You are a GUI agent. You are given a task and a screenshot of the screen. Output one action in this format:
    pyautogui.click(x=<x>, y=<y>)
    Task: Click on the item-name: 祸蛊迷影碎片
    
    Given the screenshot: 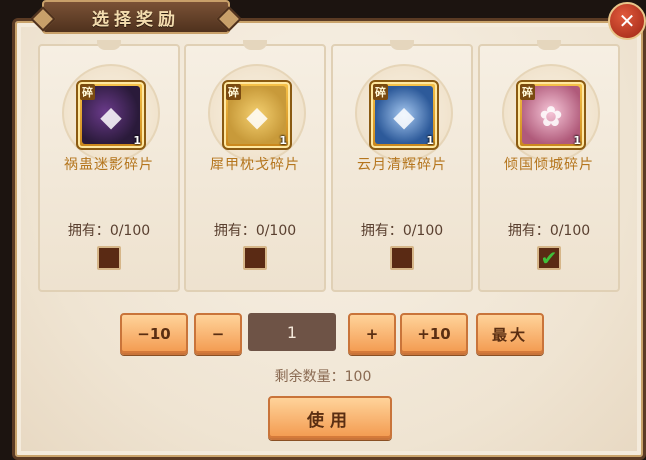 What is the action you would take?
    pyautogui.click(x=109, y=165)
    